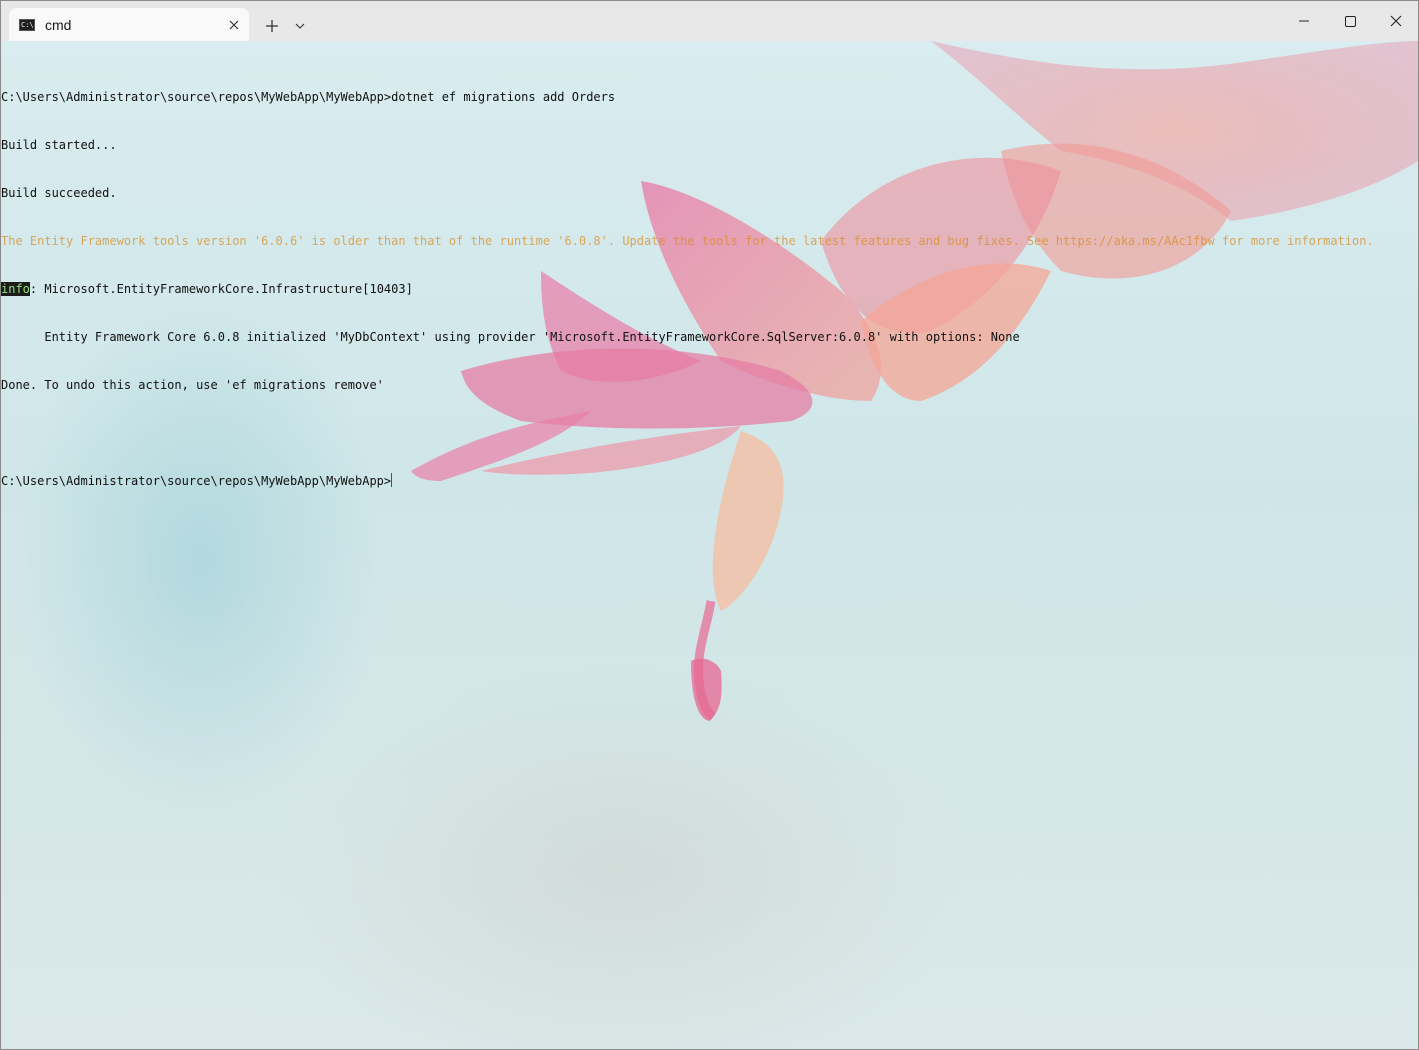  I want to click on plus-icon, so click(272, 26).